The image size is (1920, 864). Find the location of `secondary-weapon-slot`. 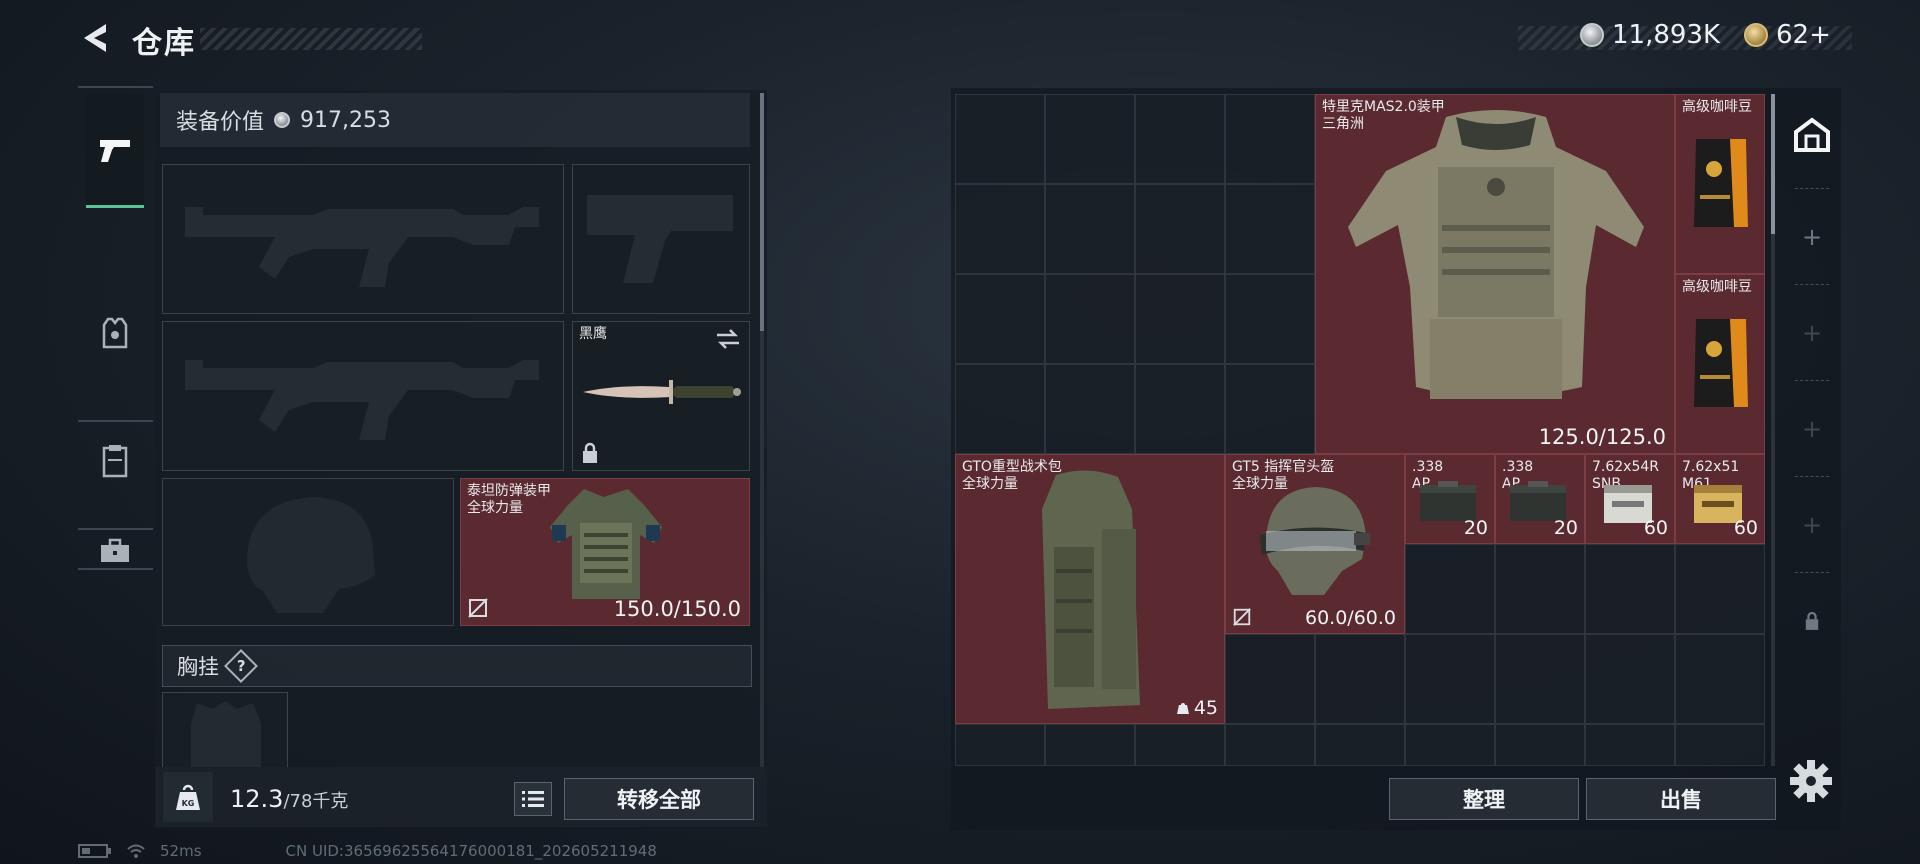

secondary-weapon-slot is located at coordinates (363, 396).